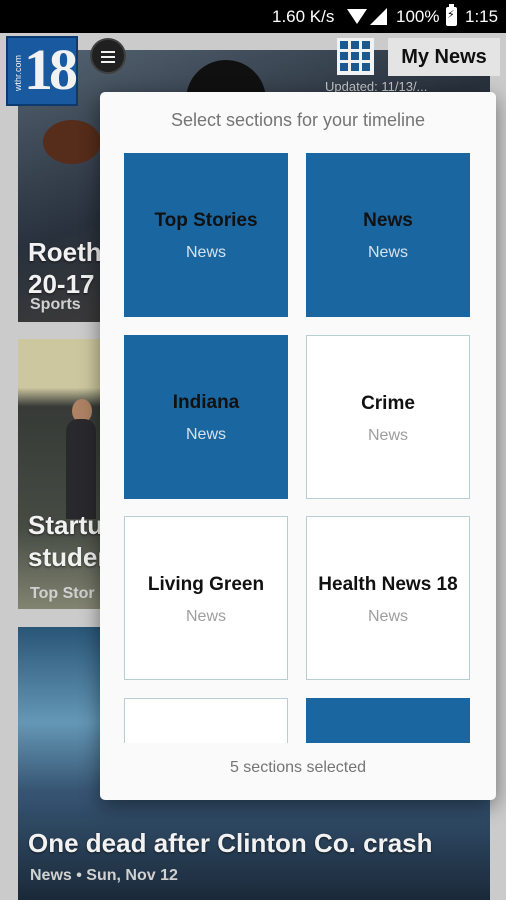 This screenshot has width=506, height=900. What do you see at coordinates (388, 403) in the screenshot?
I see `section-name: Crime` at bounding box center [388, 403].